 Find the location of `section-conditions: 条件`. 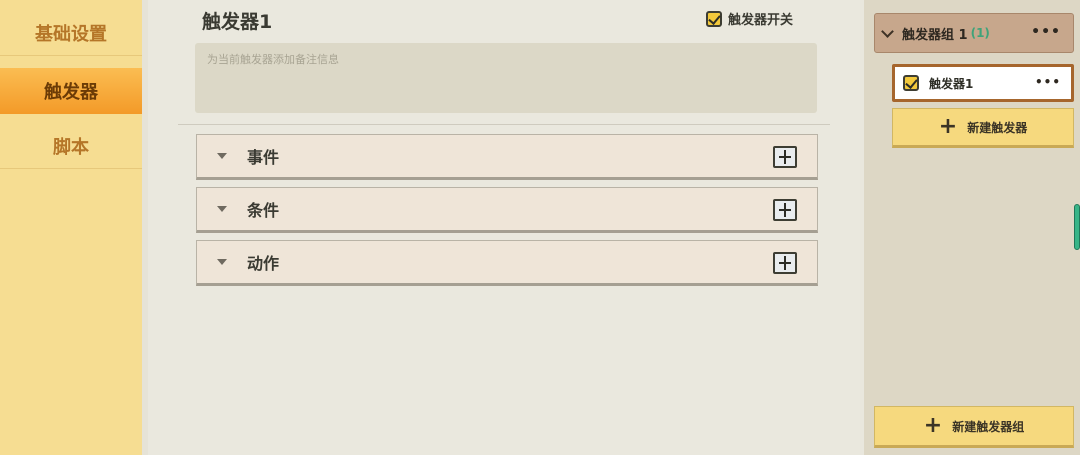

section-conditions: 条件 is located at coordinates (507, 210).